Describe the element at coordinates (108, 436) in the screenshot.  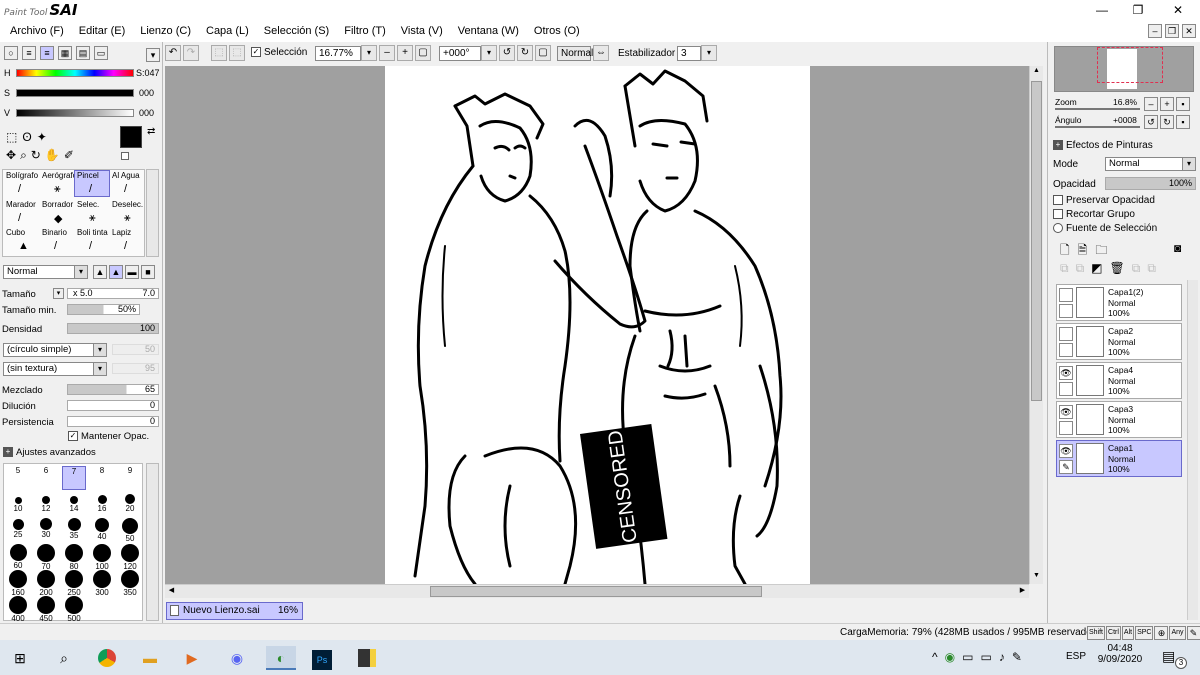
I see `keep-opacity-checkbox: ✓ Mantener Opac.` at that location.